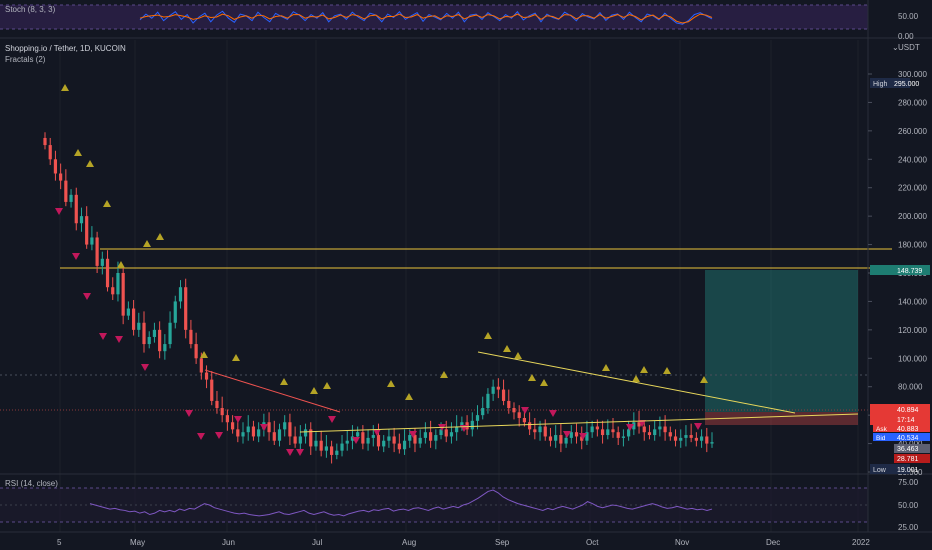 The width and height of the screenshot is (932, 550). Describe the element at coordinates (25, 59) in the screenshot. I see `fractals-legend: Fractals (2)` at that location.